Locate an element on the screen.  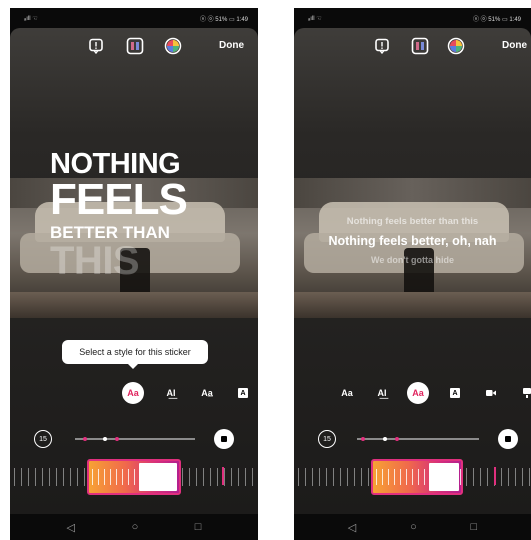
lyric-line-next: We don't gotta hide is located at coordinates (412, 260).